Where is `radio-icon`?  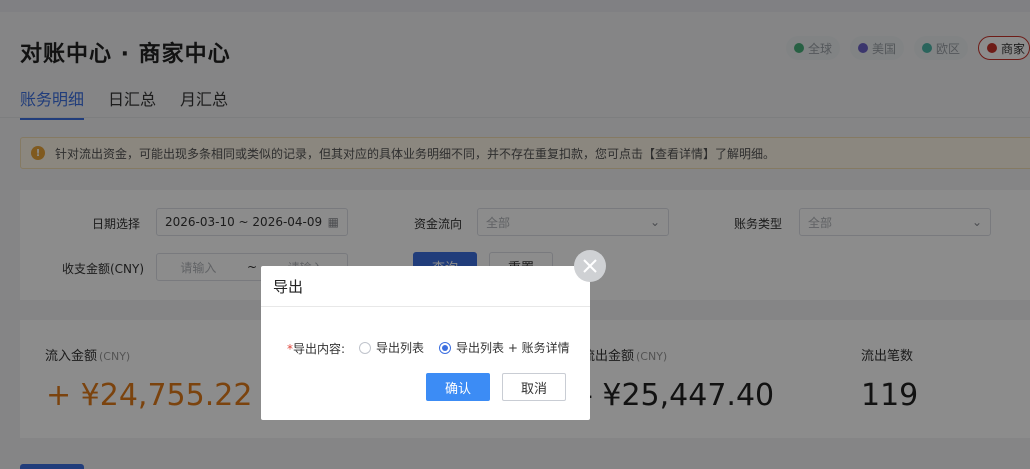
radio-icon is located at coordinates (365, 347).